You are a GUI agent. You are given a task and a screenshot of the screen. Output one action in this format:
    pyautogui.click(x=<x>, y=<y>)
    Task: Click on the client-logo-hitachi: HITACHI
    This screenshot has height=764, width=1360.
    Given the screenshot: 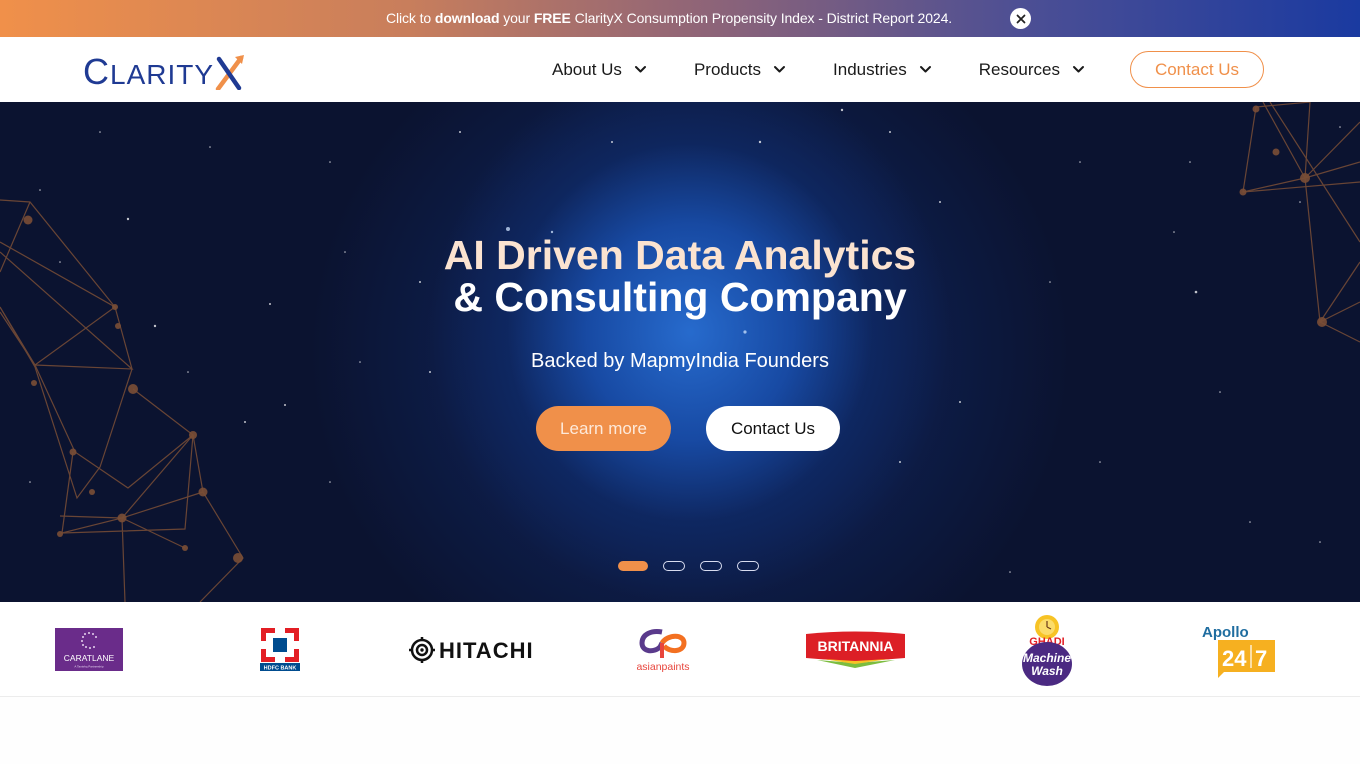 What is the action you would take?
    pyautogui.click(x=473, y=650)
    